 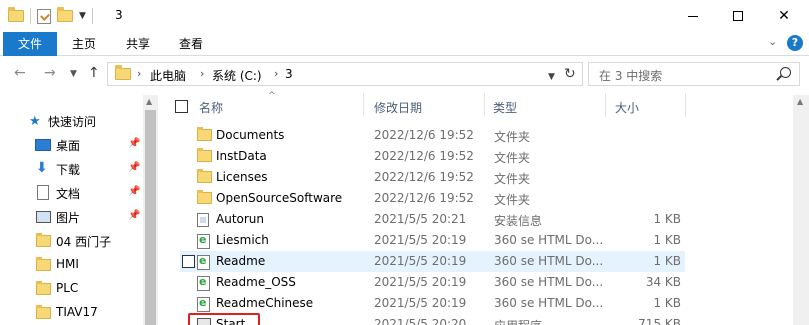 I want to click on nav-item-documents: 文档 📌, so click(x=71, y=193).